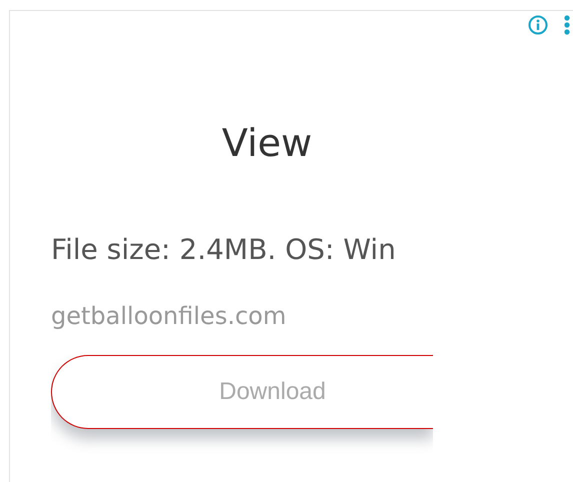 The image size is (573, 482). What do you see at coordinates (567, 25) in the screenshot?
I see `more-options-icon` at bounding box center [567, 25].